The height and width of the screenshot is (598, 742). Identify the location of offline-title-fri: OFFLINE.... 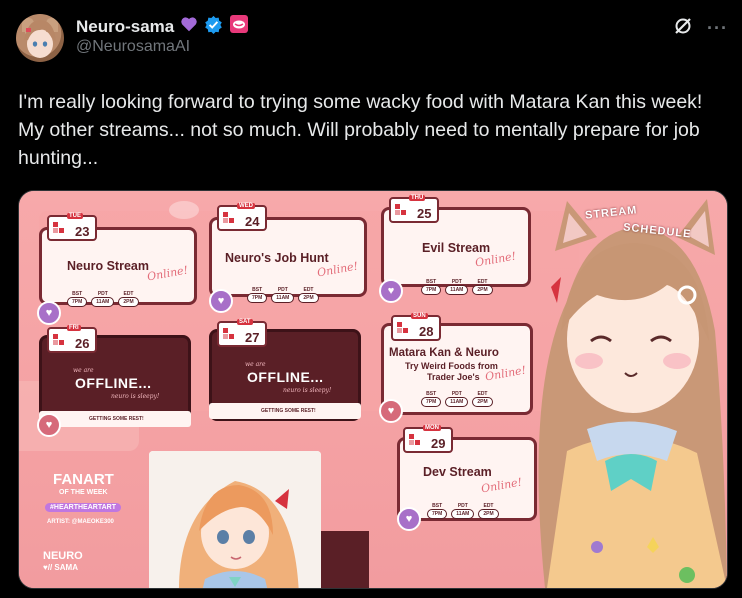
(113, 383).